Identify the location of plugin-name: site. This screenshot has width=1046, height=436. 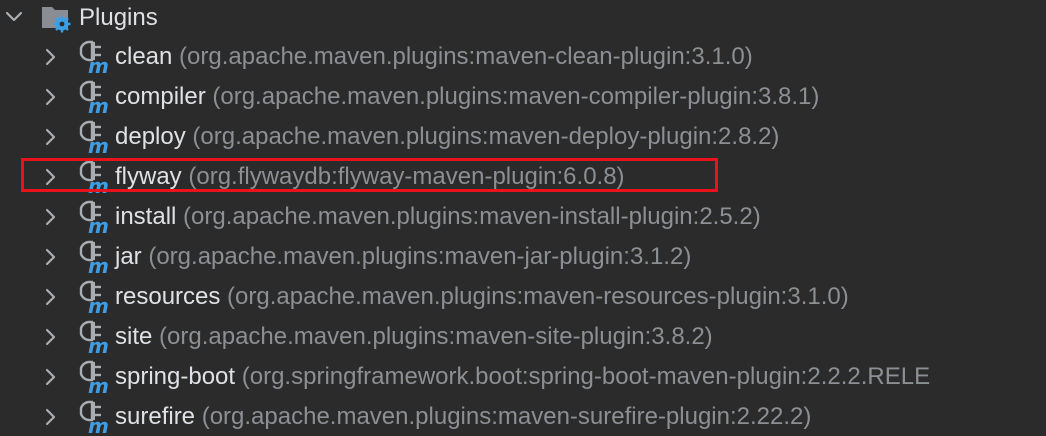
(134, 336).